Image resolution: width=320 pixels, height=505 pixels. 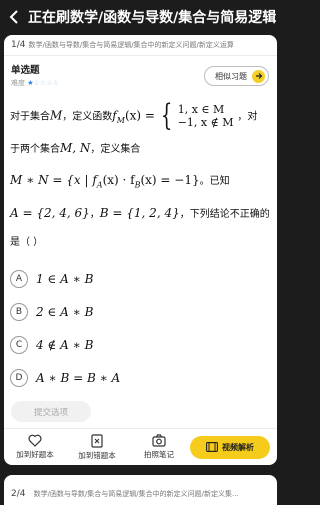 I want to click on option-letter: D, so click(x=19, y=378).